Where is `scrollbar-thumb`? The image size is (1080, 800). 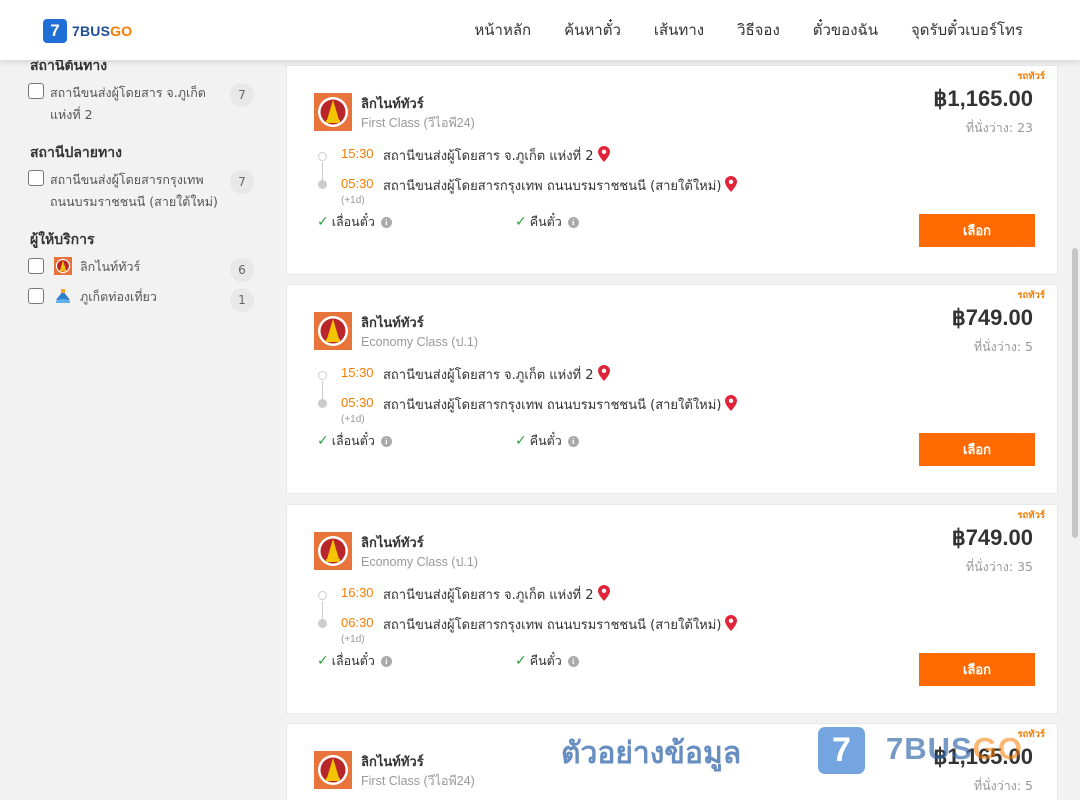 scrollbar-thumb is located at coordinates (1075, 393).